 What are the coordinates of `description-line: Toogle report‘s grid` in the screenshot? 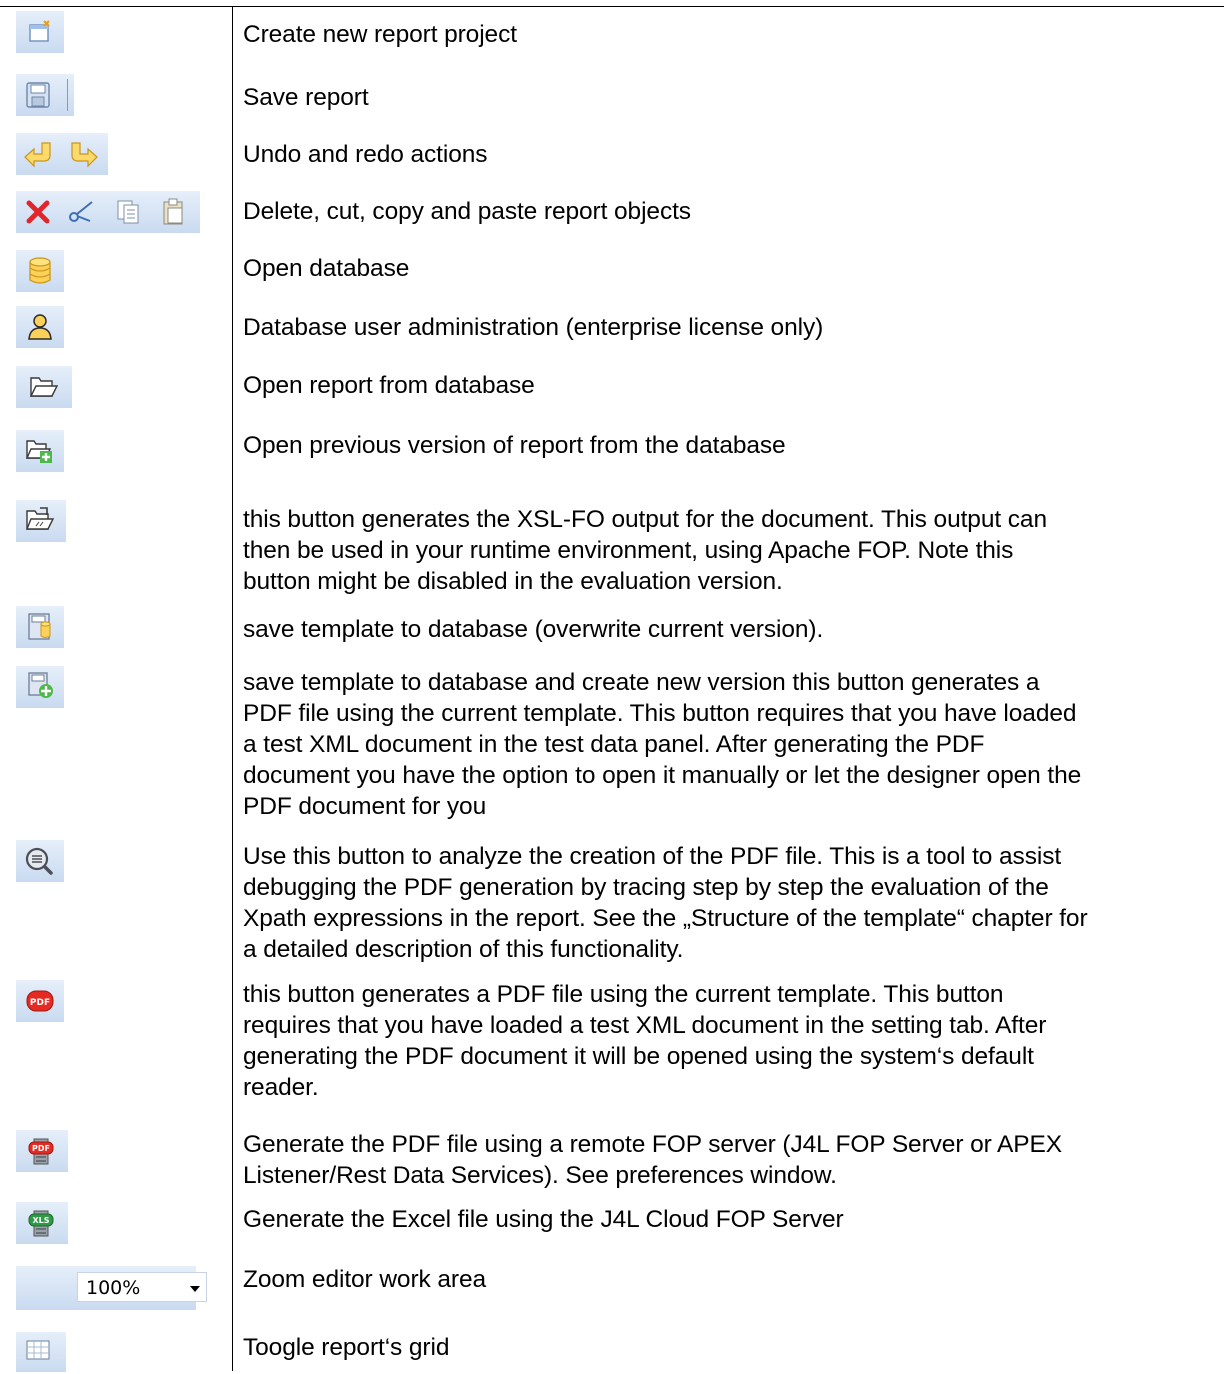 It's located at (346, 1347).